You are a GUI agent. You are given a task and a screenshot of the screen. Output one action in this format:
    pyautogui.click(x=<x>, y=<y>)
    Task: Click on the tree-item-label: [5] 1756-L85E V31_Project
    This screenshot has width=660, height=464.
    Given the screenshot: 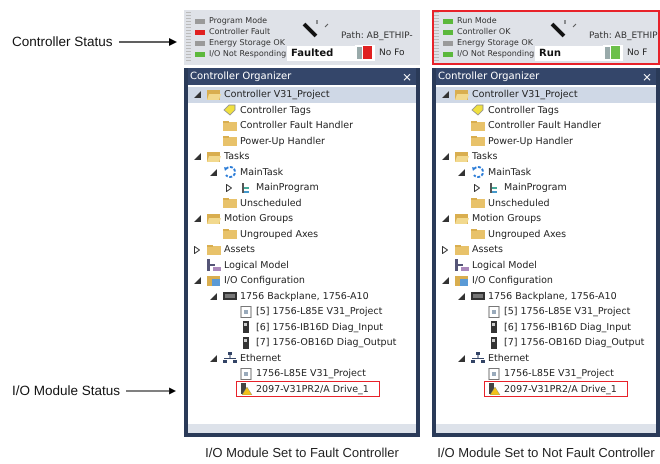 What is the action you would take?
    pyautogui.click(x=567, y=312)
    